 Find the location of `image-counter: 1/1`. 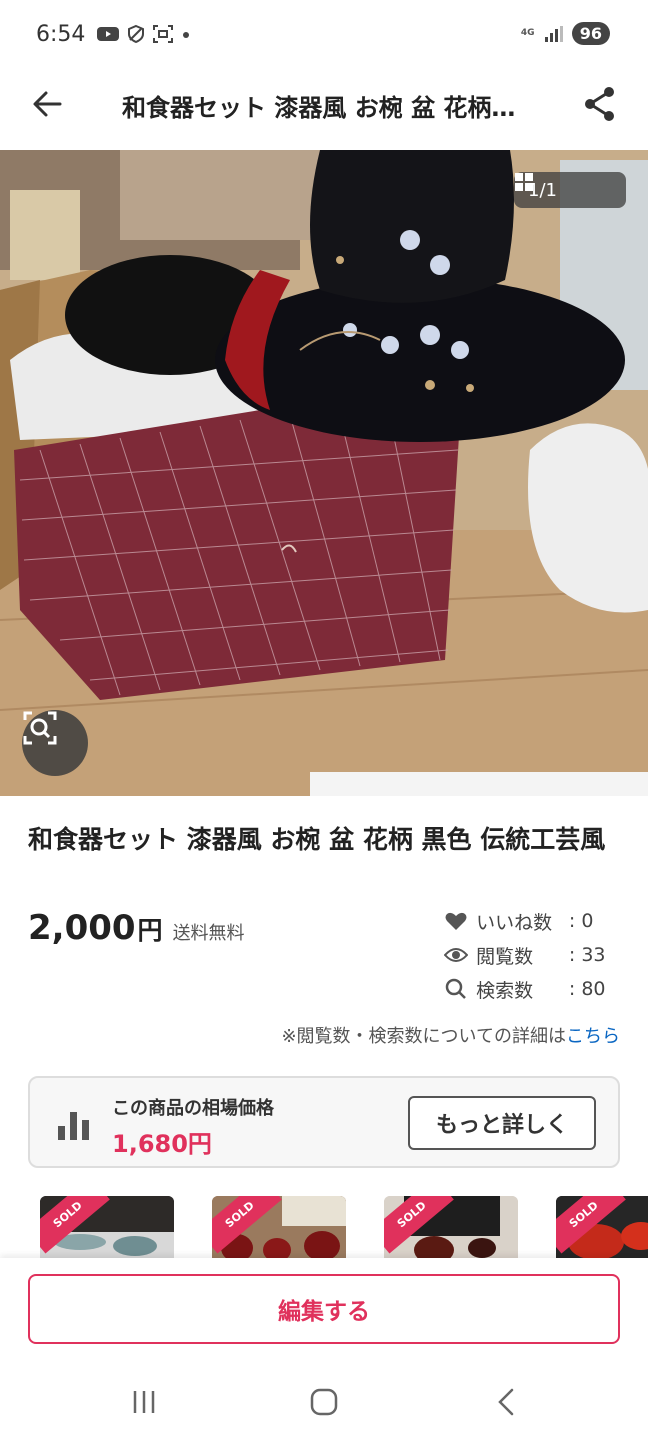

image-counter: 1/1 is located at coordinates (570, 190).